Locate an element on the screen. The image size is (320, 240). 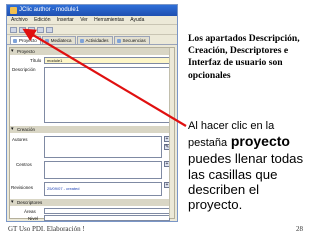
section-creacion: Creación is located at coordinates (92, 129).